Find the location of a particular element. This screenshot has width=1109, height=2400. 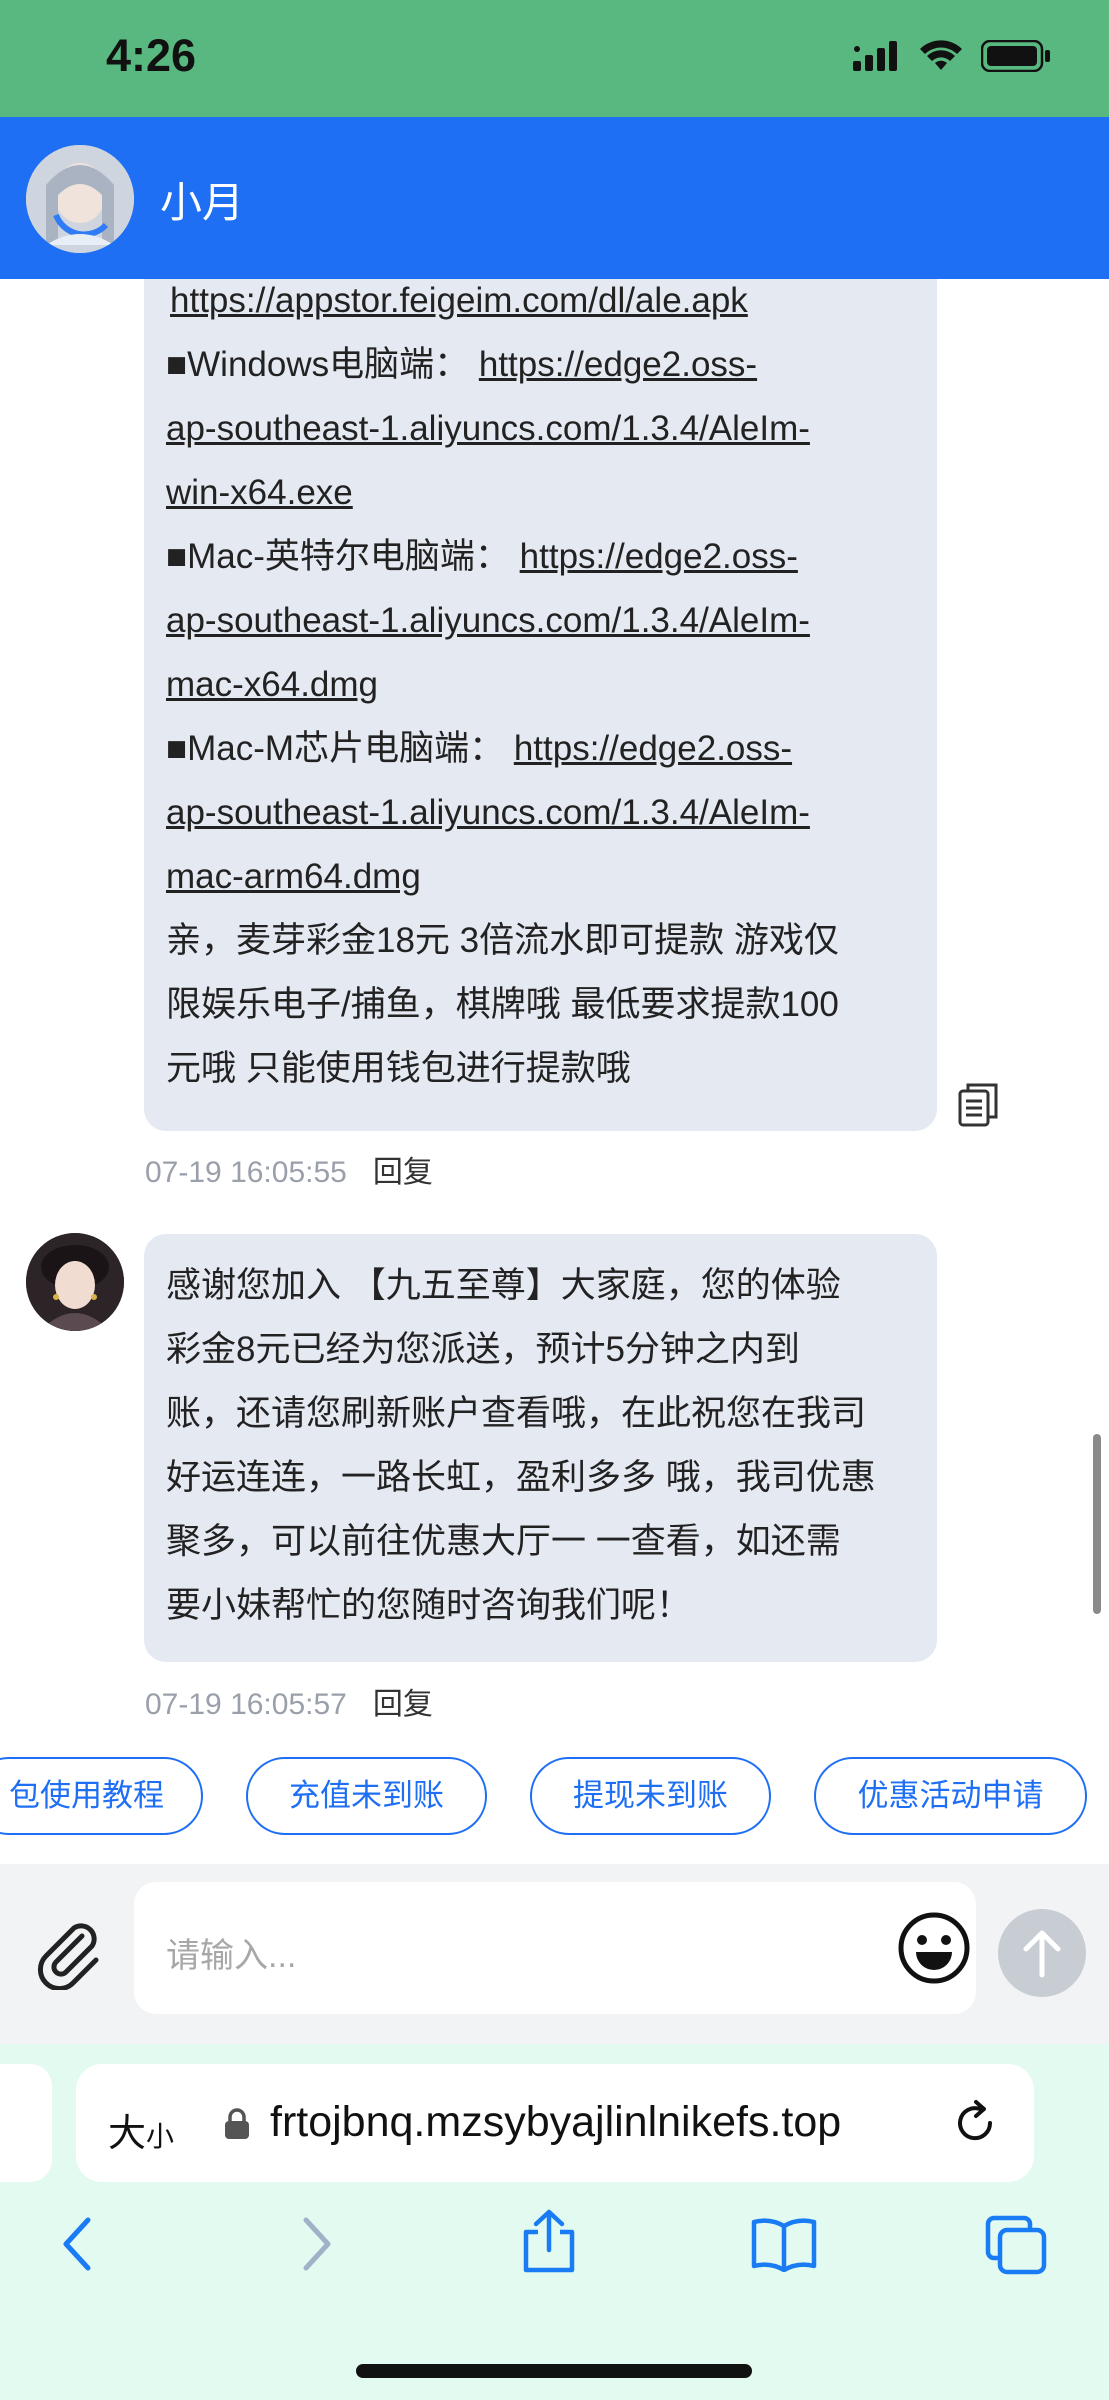

download-link: https://appstor.feigeim.com/dl/ale.apk is located at coordinates (459, 300).